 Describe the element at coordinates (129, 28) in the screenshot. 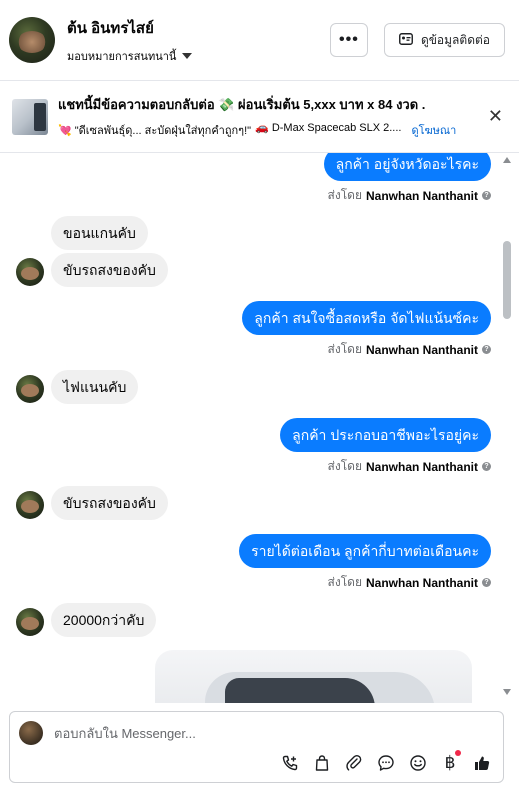

I see `contact-name: ต้น อินทรไสย์` at that location.